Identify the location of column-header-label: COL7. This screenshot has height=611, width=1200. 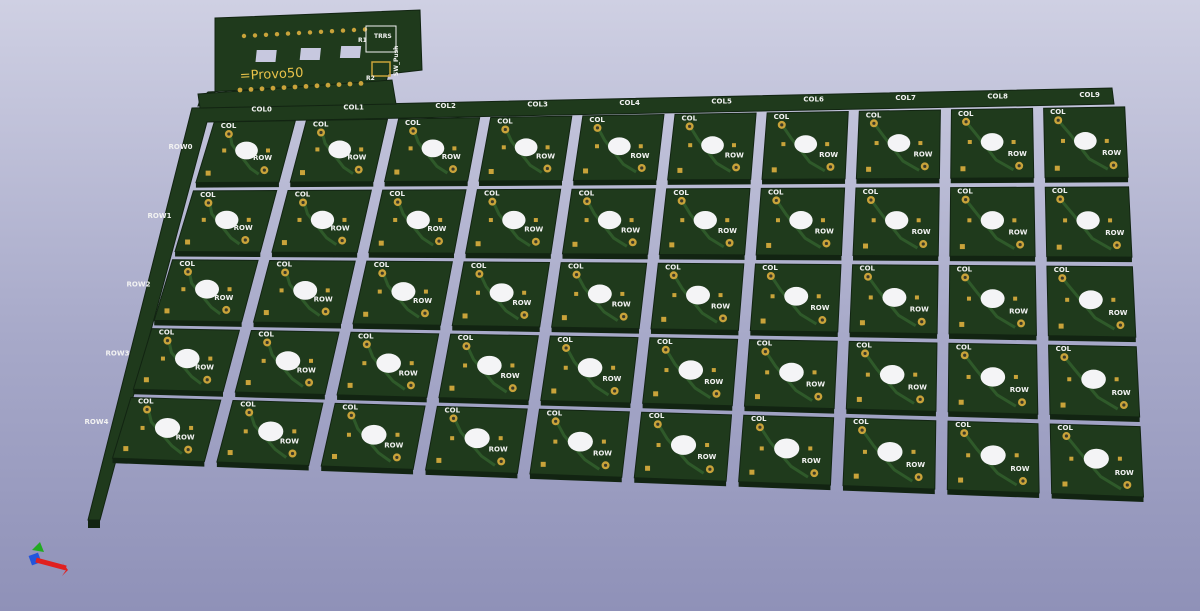
(905, 98).